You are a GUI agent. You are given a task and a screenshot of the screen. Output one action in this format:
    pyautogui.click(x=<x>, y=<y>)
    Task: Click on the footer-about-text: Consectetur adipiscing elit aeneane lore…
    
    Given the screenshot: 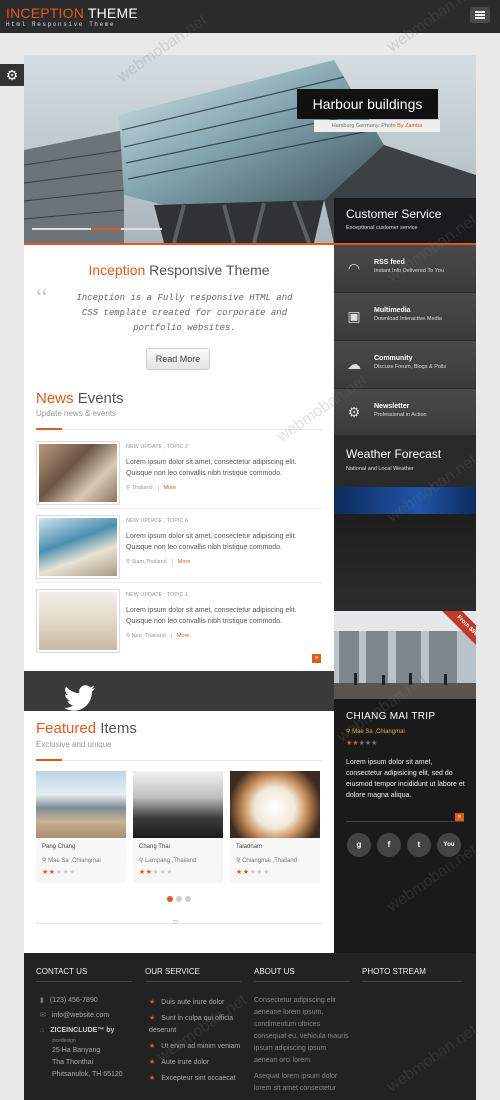 What is the action you would take?
    pyautogui.click(x=301, y=1030)
    